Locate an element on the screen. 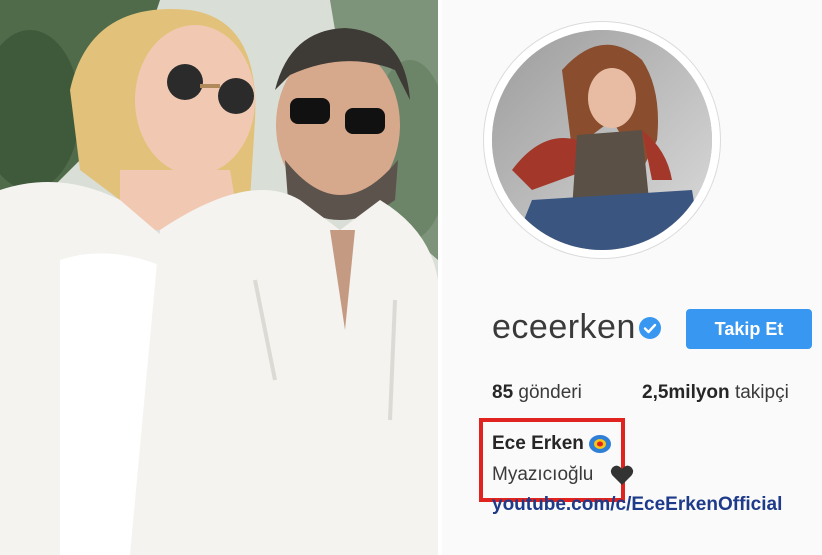 Image resolution: width=822 pixels, height=555 pixels. posts-count: 85 is located at coordinates (503, 392).